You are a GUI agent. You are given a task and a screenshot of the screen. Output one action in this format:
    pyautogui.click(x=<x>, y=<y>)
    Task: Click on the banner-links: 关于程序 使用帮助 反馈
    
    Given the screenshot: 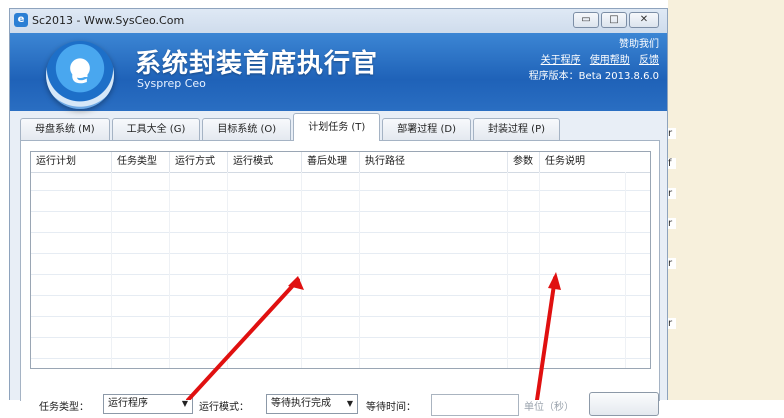 What is the action you would take?
    pyautogui.click(x=594, y=61)
    